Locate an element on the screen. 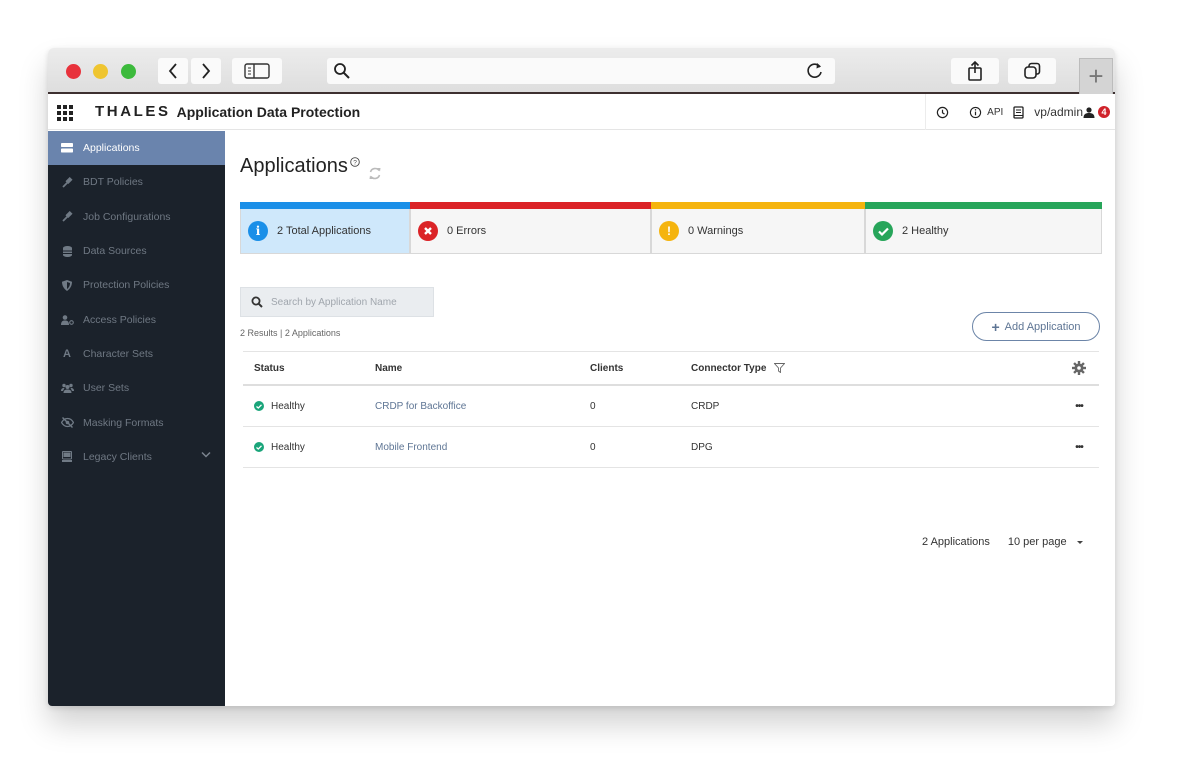 This screenshot has width=1200, height=776. history-button is located at coordinates (942, 112).